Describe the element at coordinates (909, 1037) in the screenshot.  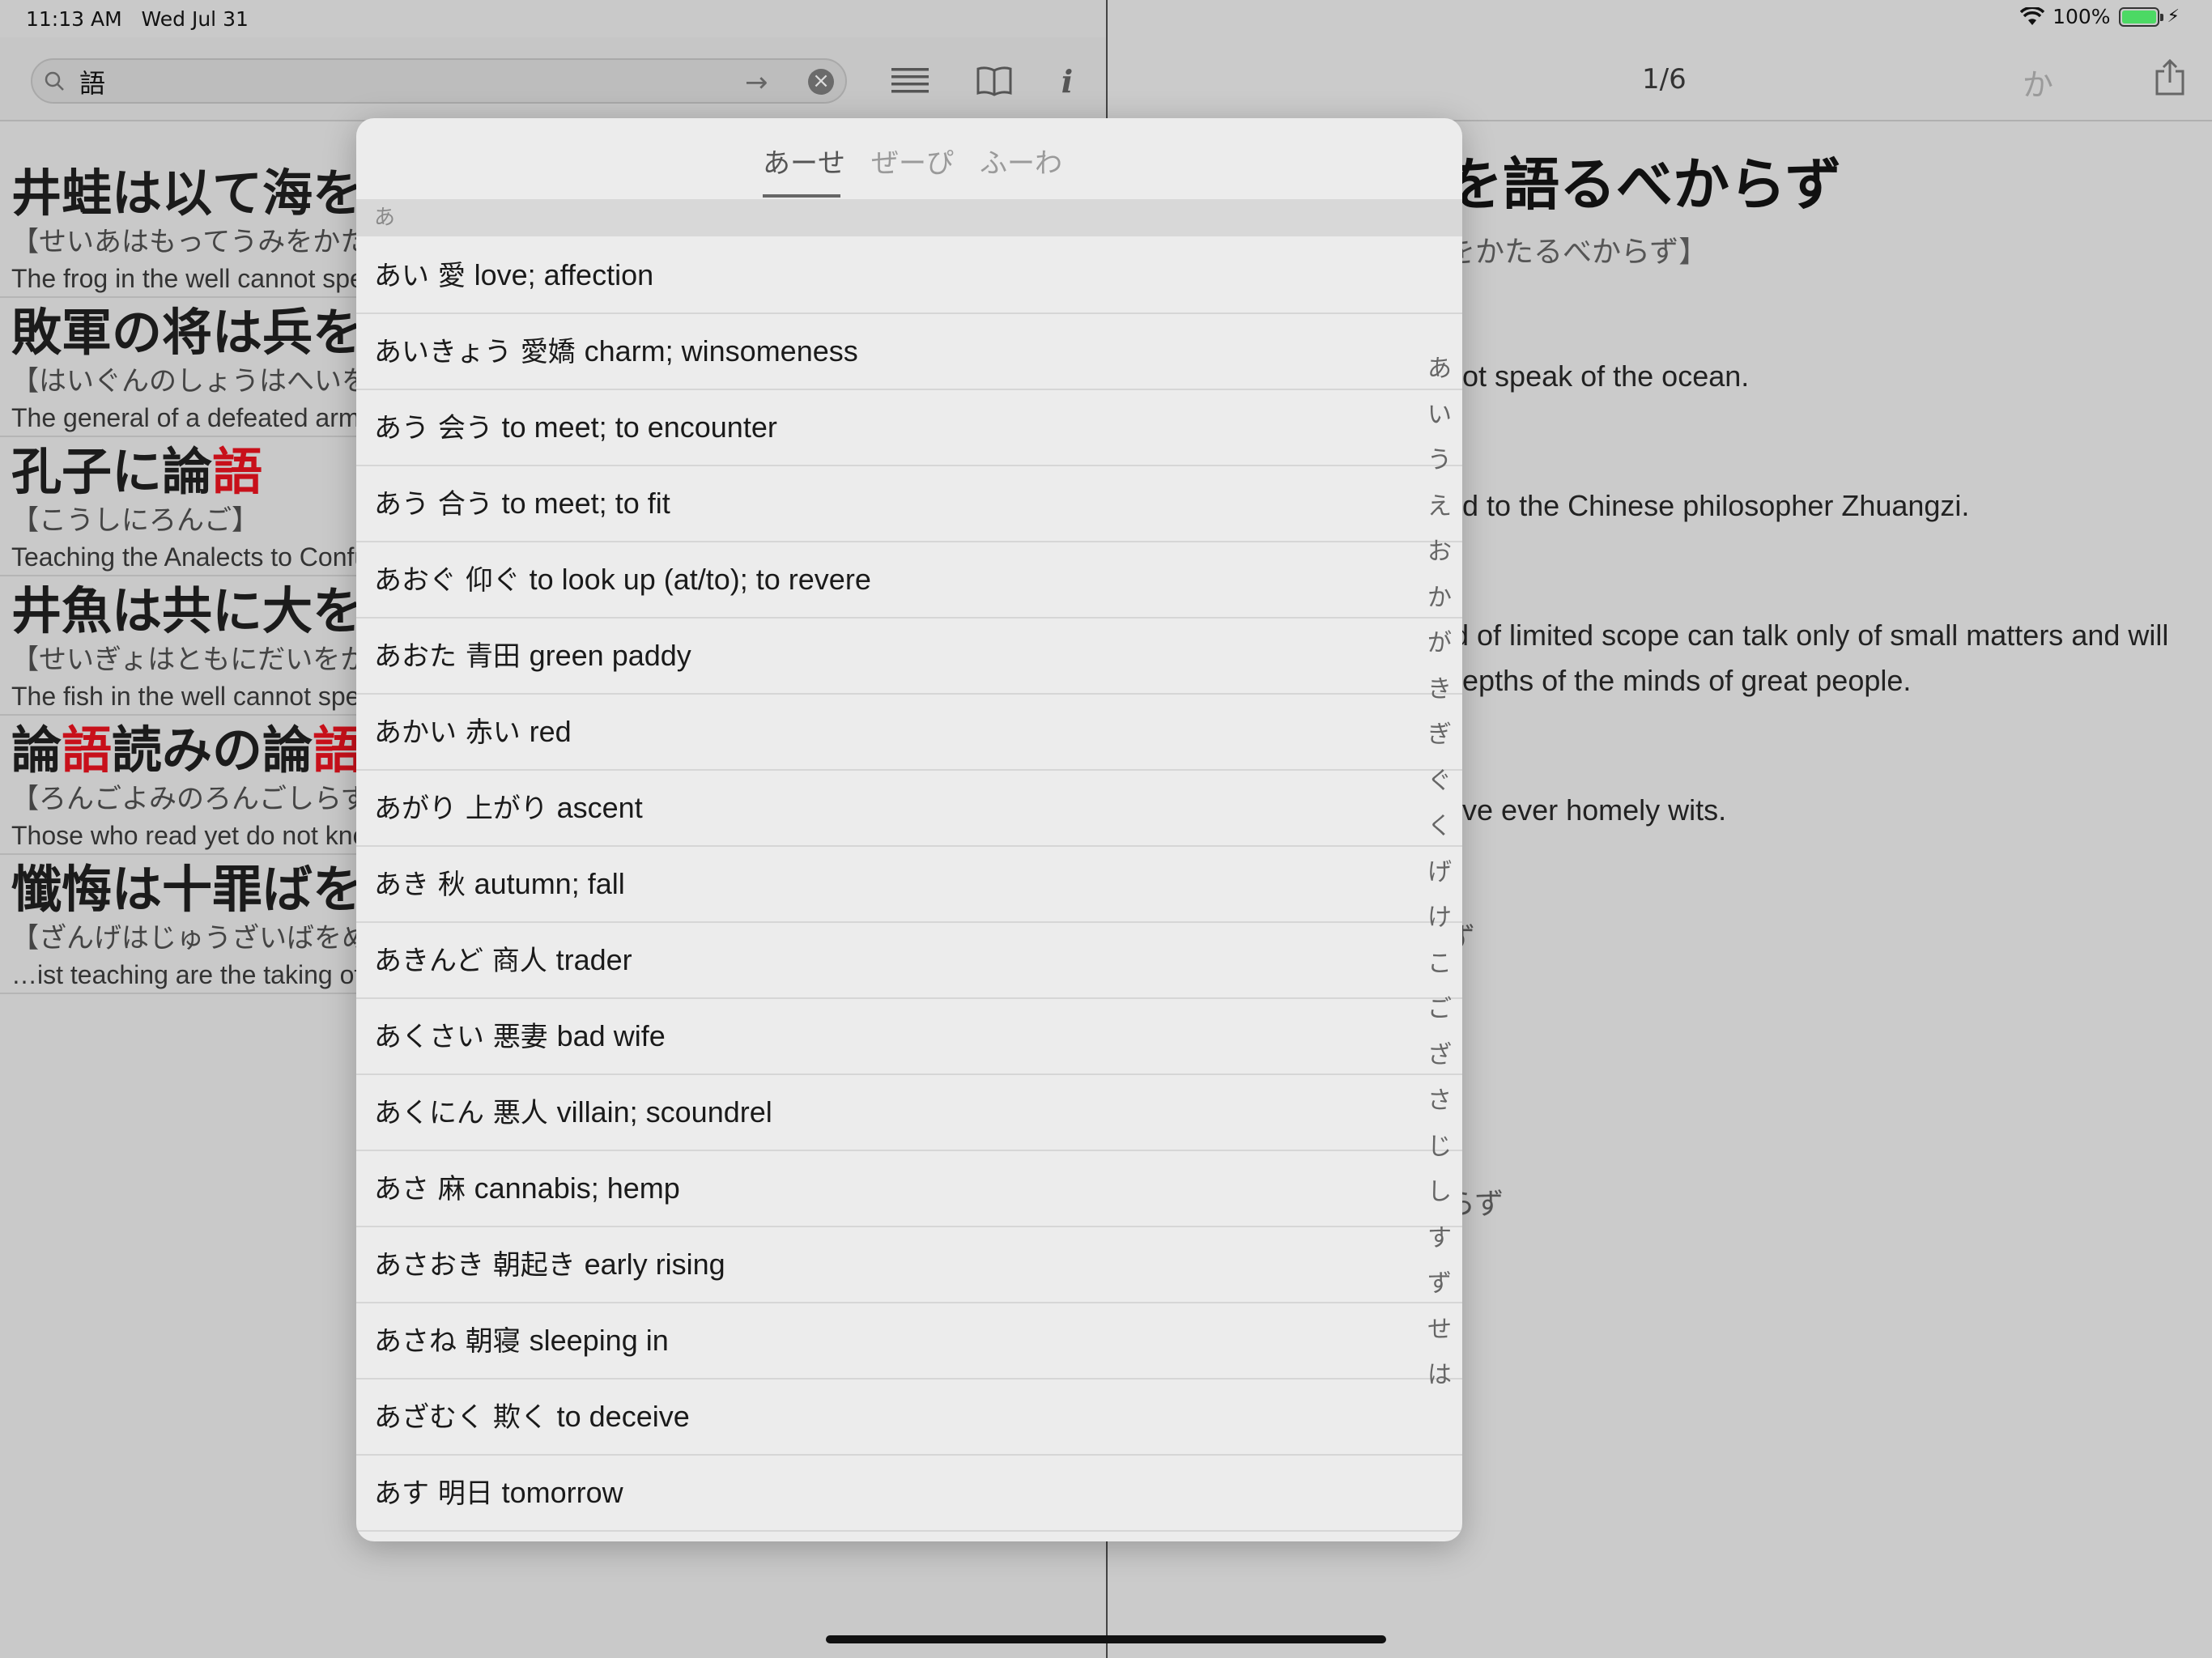
I see `vocabulary-entry: あくさい 悪妻 bad wife` at that location.